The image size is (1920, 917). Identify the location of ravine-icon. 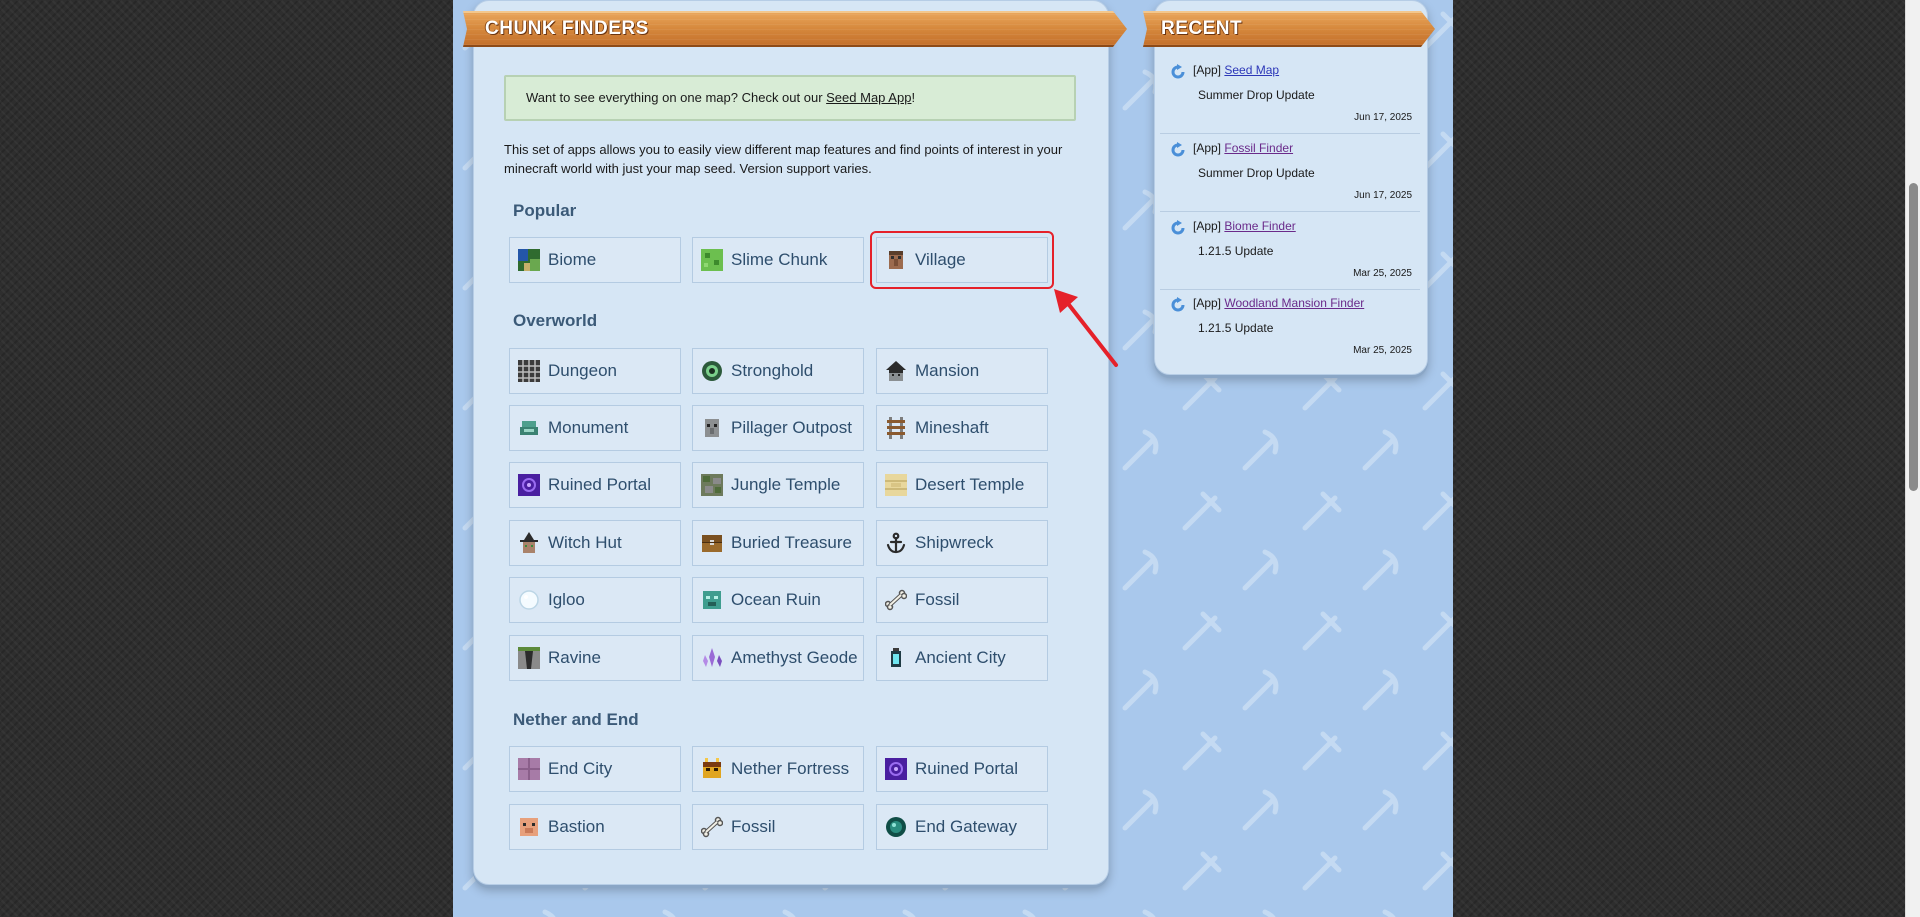
(529, 658).